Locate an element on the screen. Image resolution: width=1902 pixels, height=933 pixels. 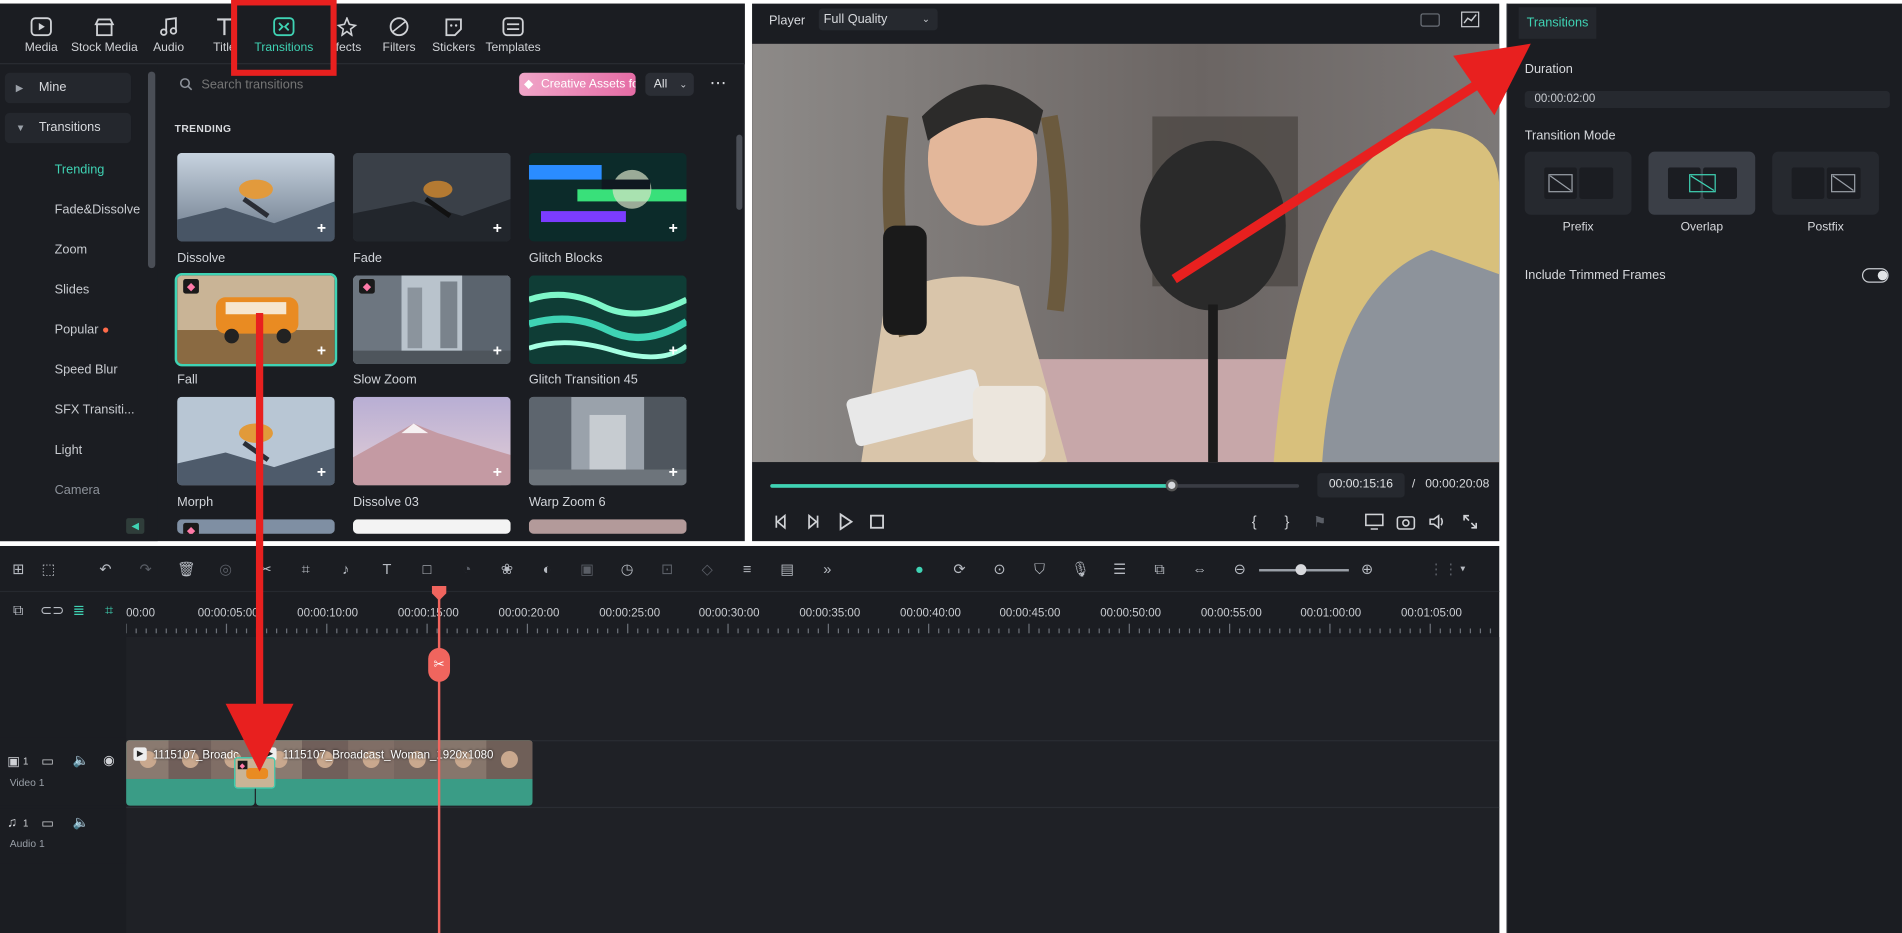
stop-icon is located at coordinates (876, 521).